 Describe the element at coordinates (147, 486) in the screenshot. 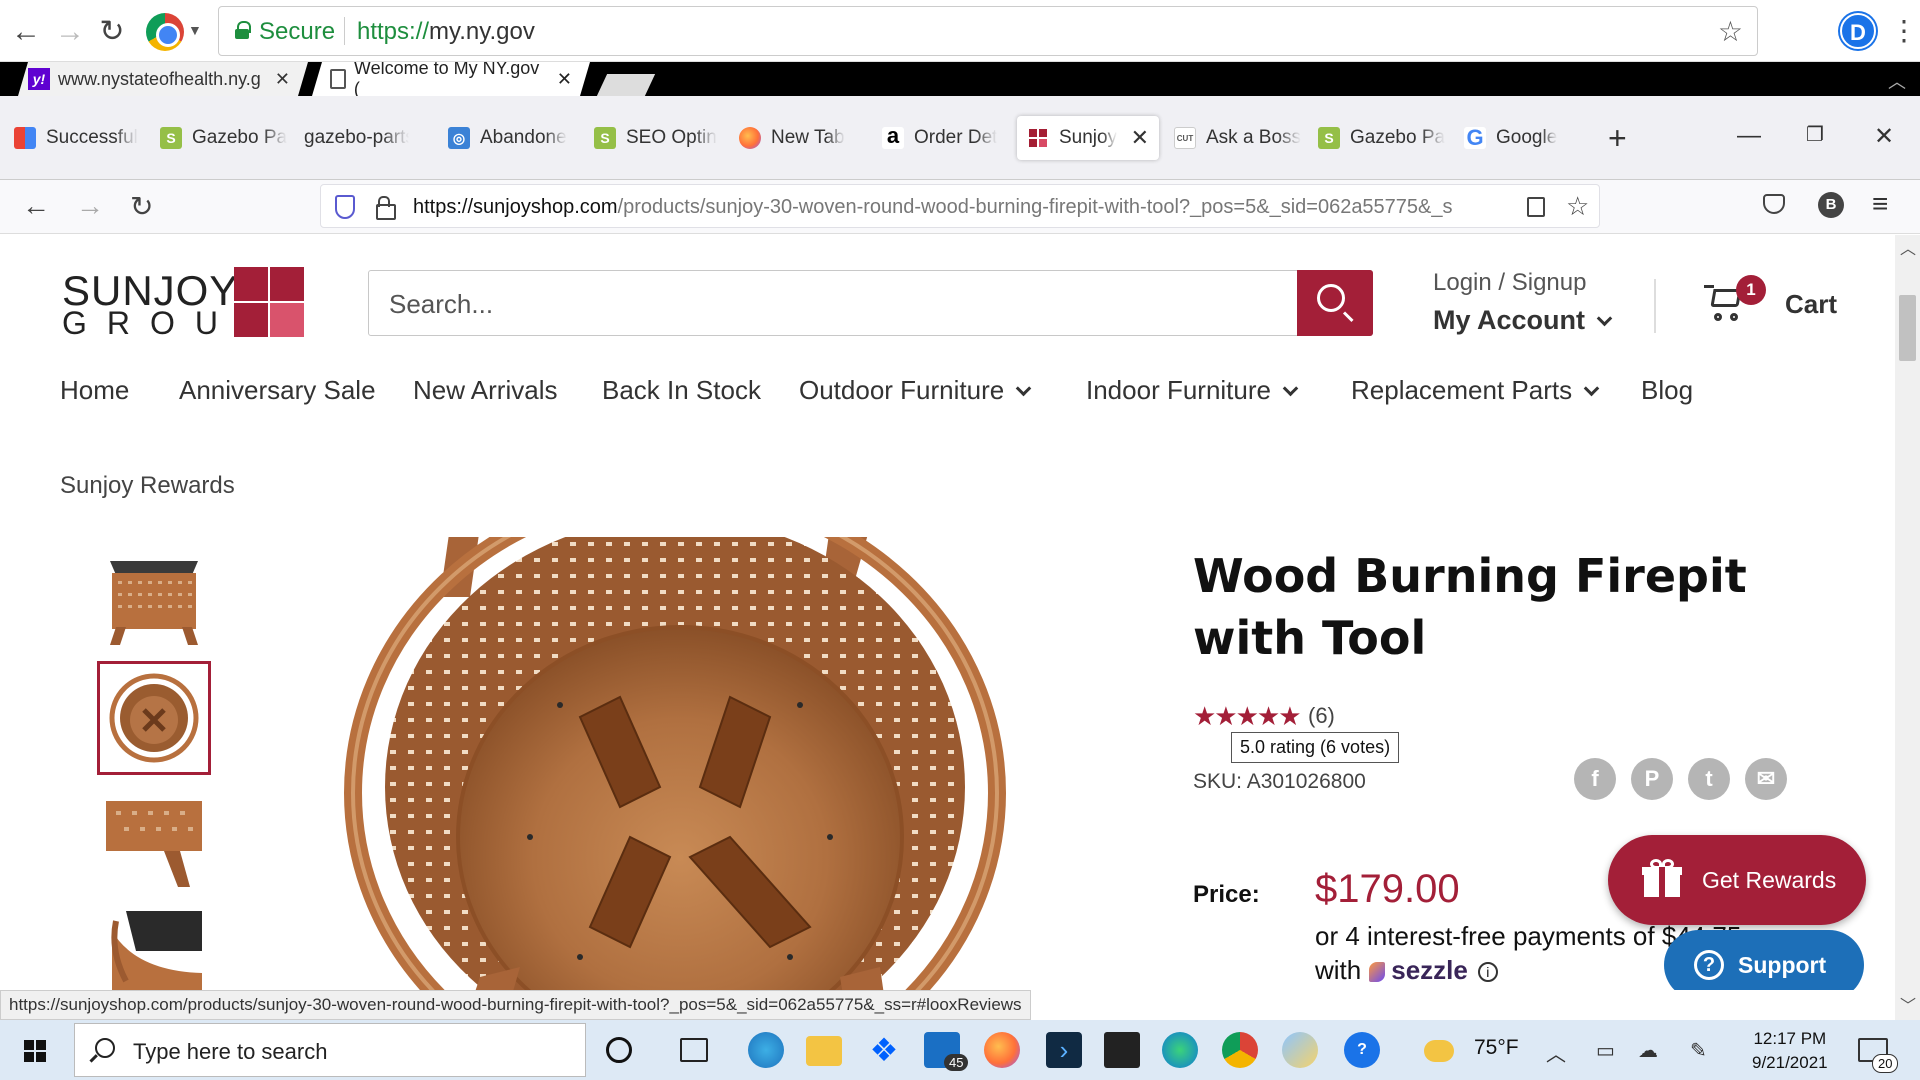

I see `nav-sunjoy-rewards: Sunjoy Rewards` at that location.